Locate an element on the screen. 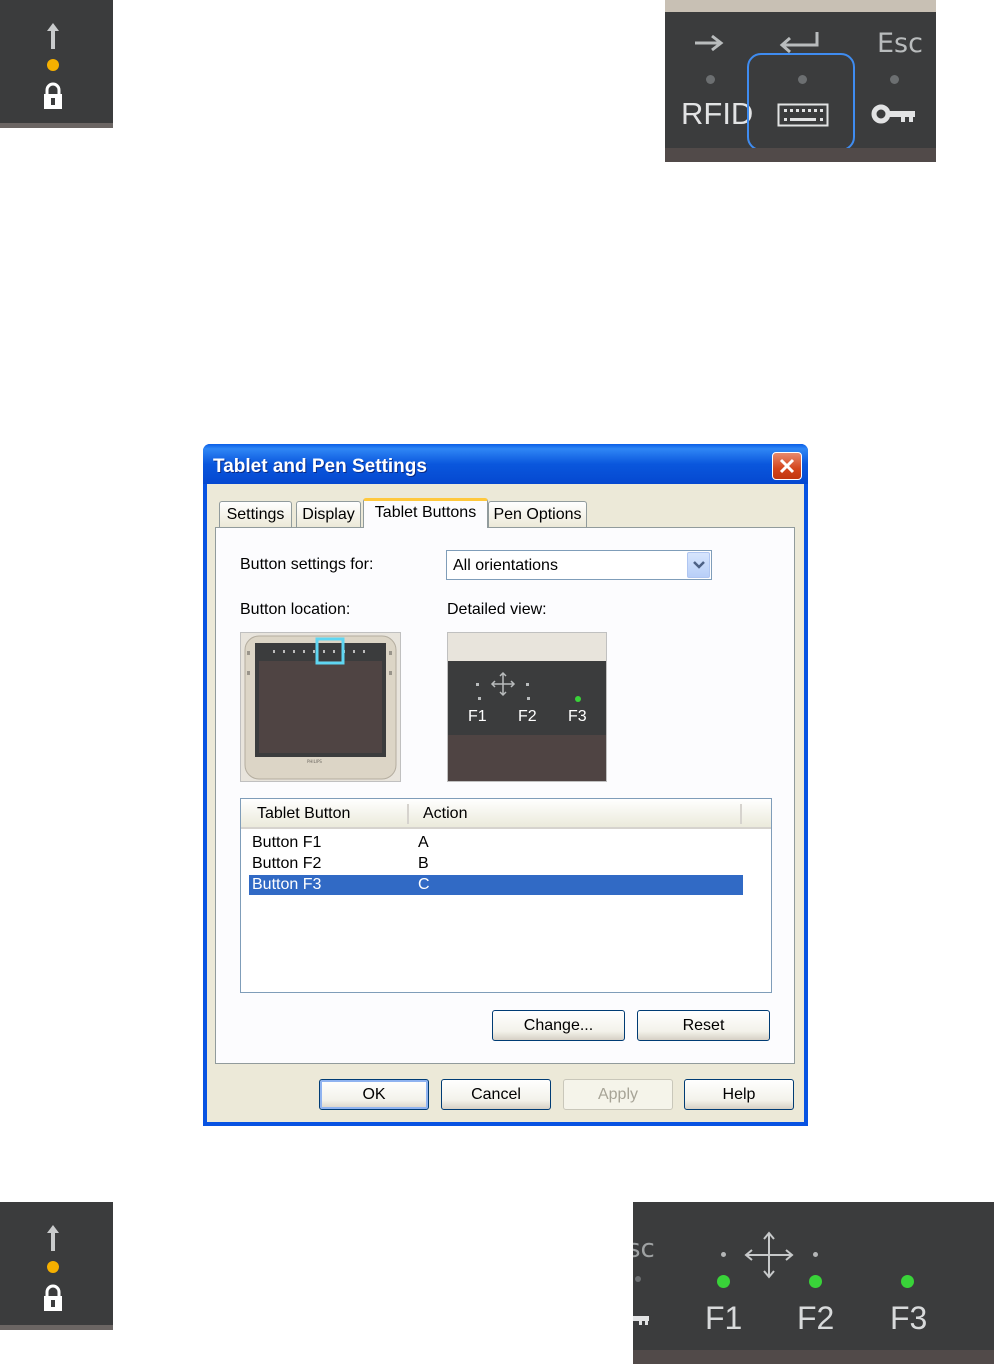 This screenshot has width=994, height=1364. list-item: Button F1 A is located at coordinates (496, 843).